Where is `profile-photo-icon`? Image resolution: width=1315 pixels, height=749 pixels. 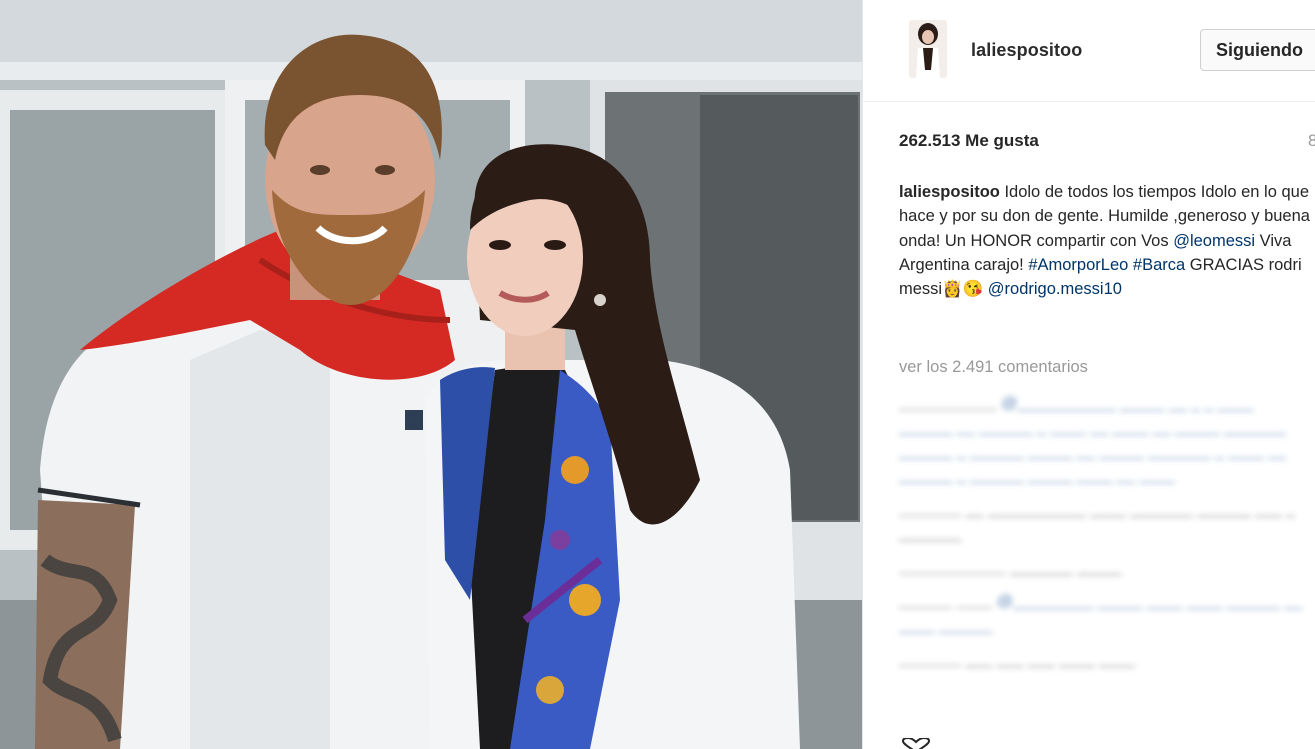 profile-photo-icon is located at coordinates (928, 49).